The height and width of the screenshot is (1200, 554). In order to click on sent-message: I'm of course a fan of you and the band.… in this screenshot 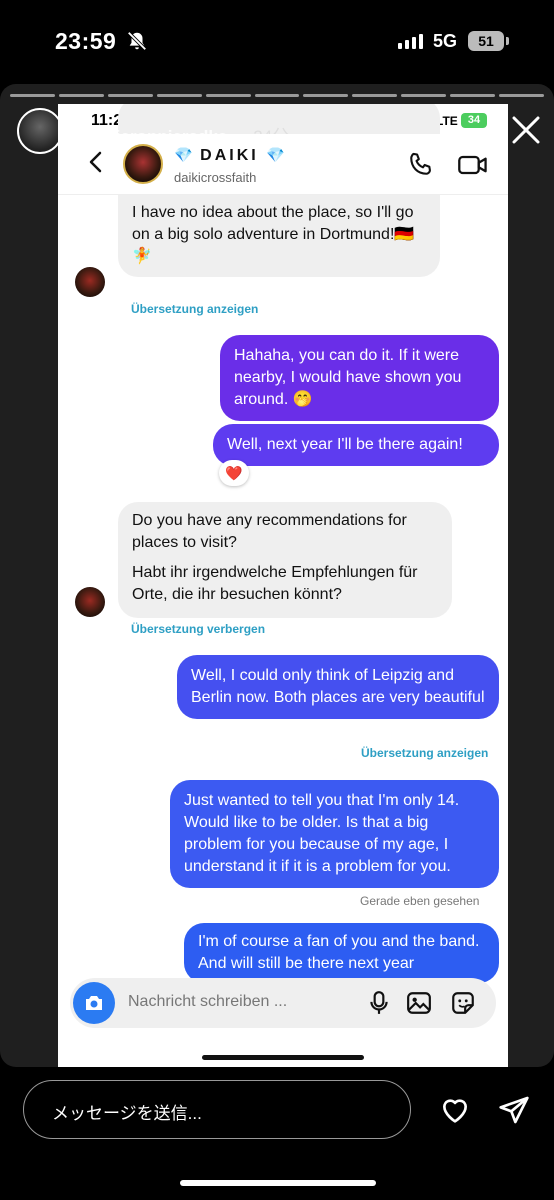, I will do `click(341, 953)`.